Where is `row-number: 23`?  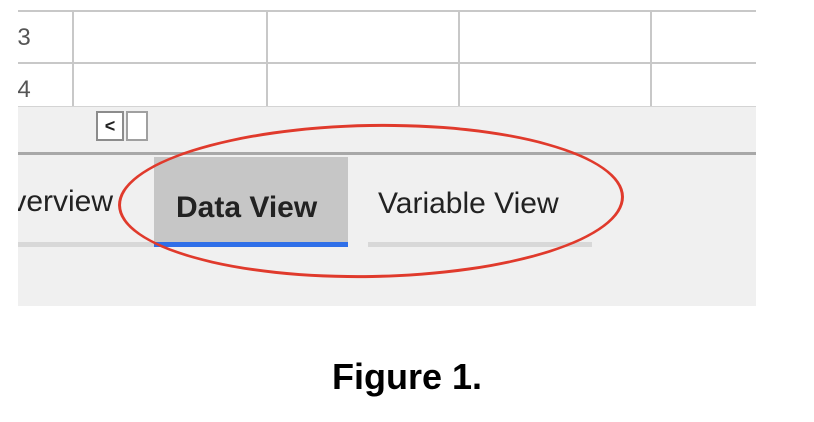
row-number: 23 is located at coordinates (46, 38).